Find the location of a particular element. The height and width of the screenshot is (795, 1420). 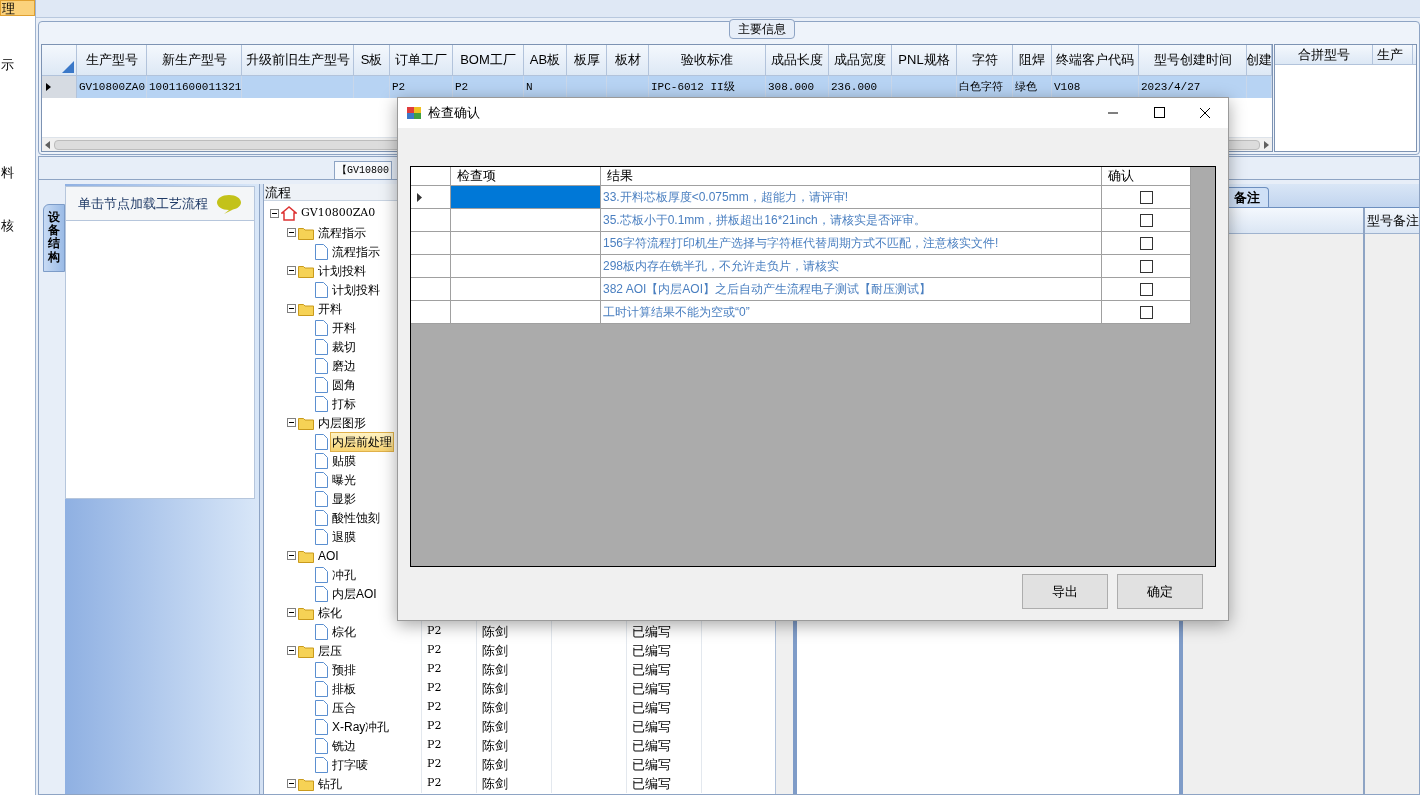

tree-node: 磨边 is located at coordinates (344, 365).